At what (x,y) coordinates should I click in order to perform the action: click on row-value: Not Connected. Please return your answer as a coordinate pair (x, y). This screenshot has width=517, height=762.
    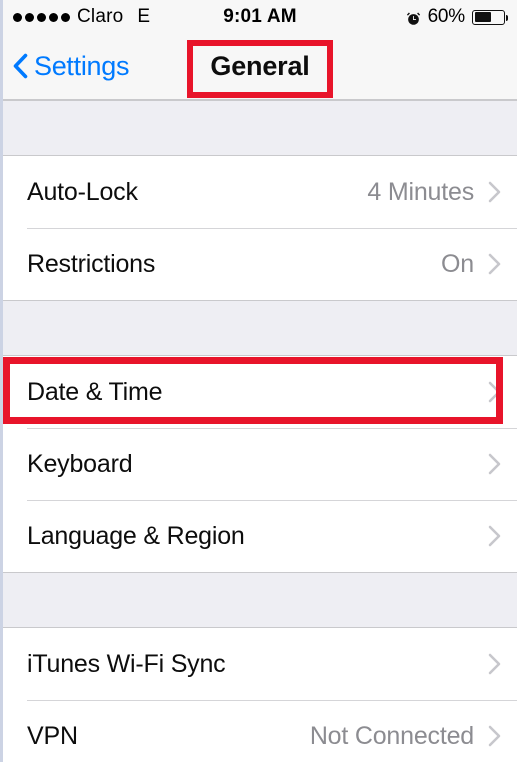
    Looking at the image, I should click on (391, 735).